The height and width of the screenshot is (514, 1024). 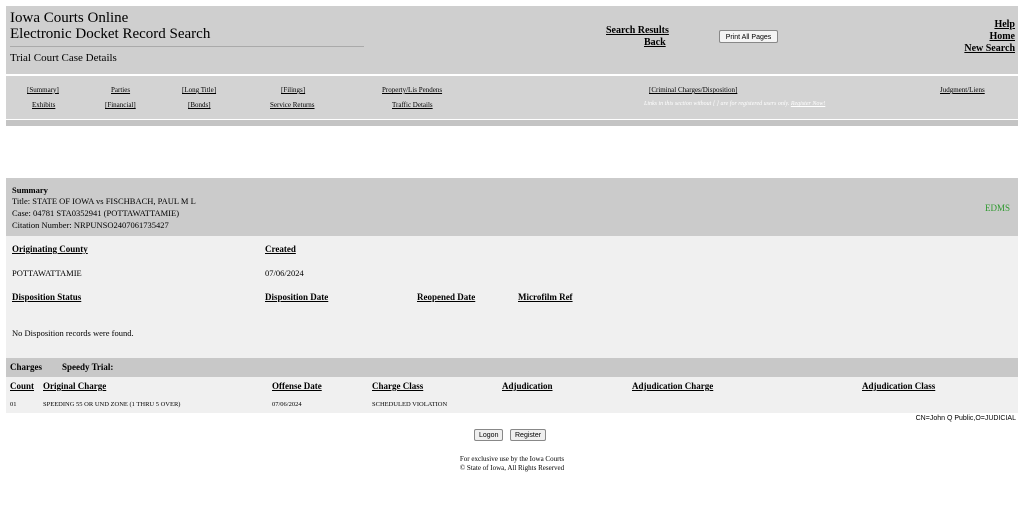 I want to click on charges-header-bar: Charges Speedy Trial:, so click(x=512, y=367).